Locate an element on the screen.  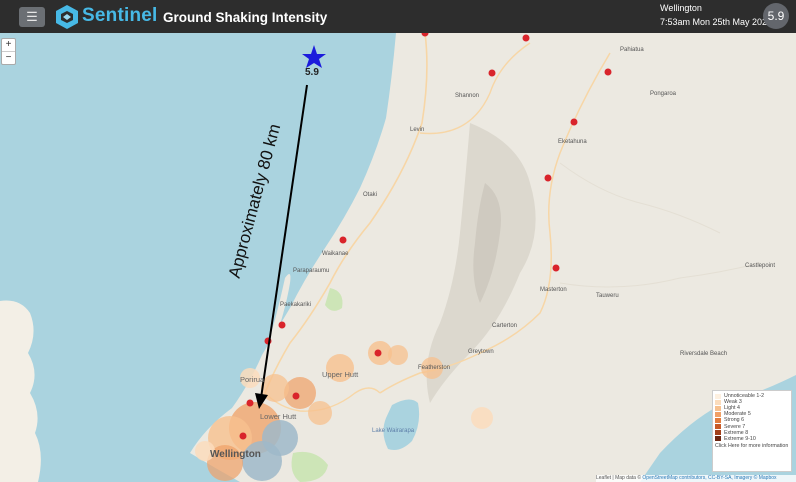
town-label: Waikanae is located at coordinates (335, 254).